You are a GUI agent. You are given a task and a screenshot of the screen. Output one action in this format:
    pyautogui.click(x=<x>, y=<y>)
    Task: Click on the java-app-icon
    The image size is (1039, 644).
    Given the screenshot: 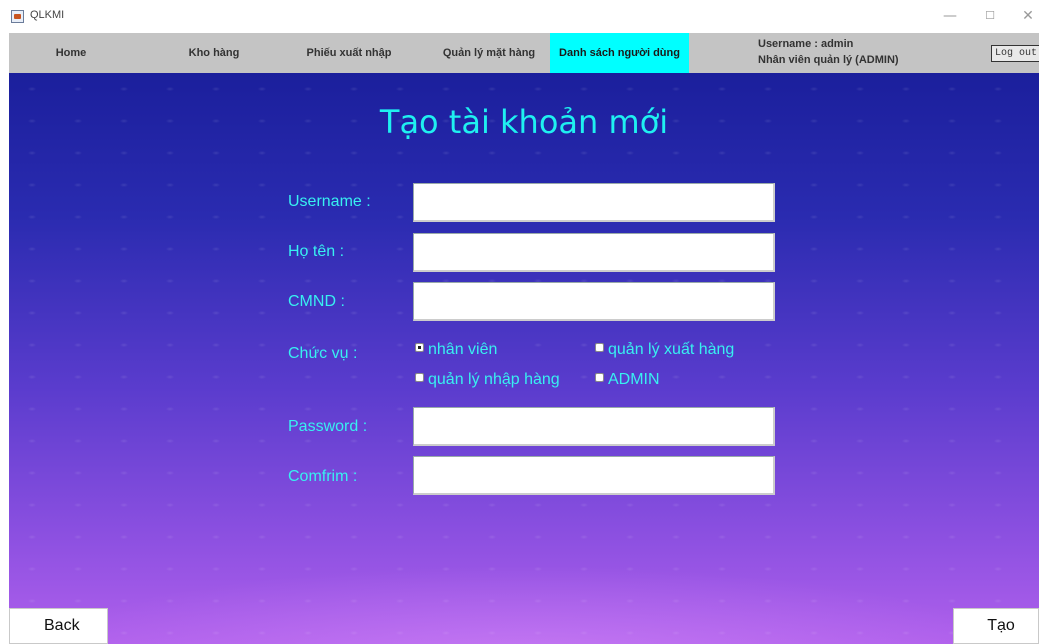 What is the action you would take?
    pyautogui.click(x=17, y=16)
    